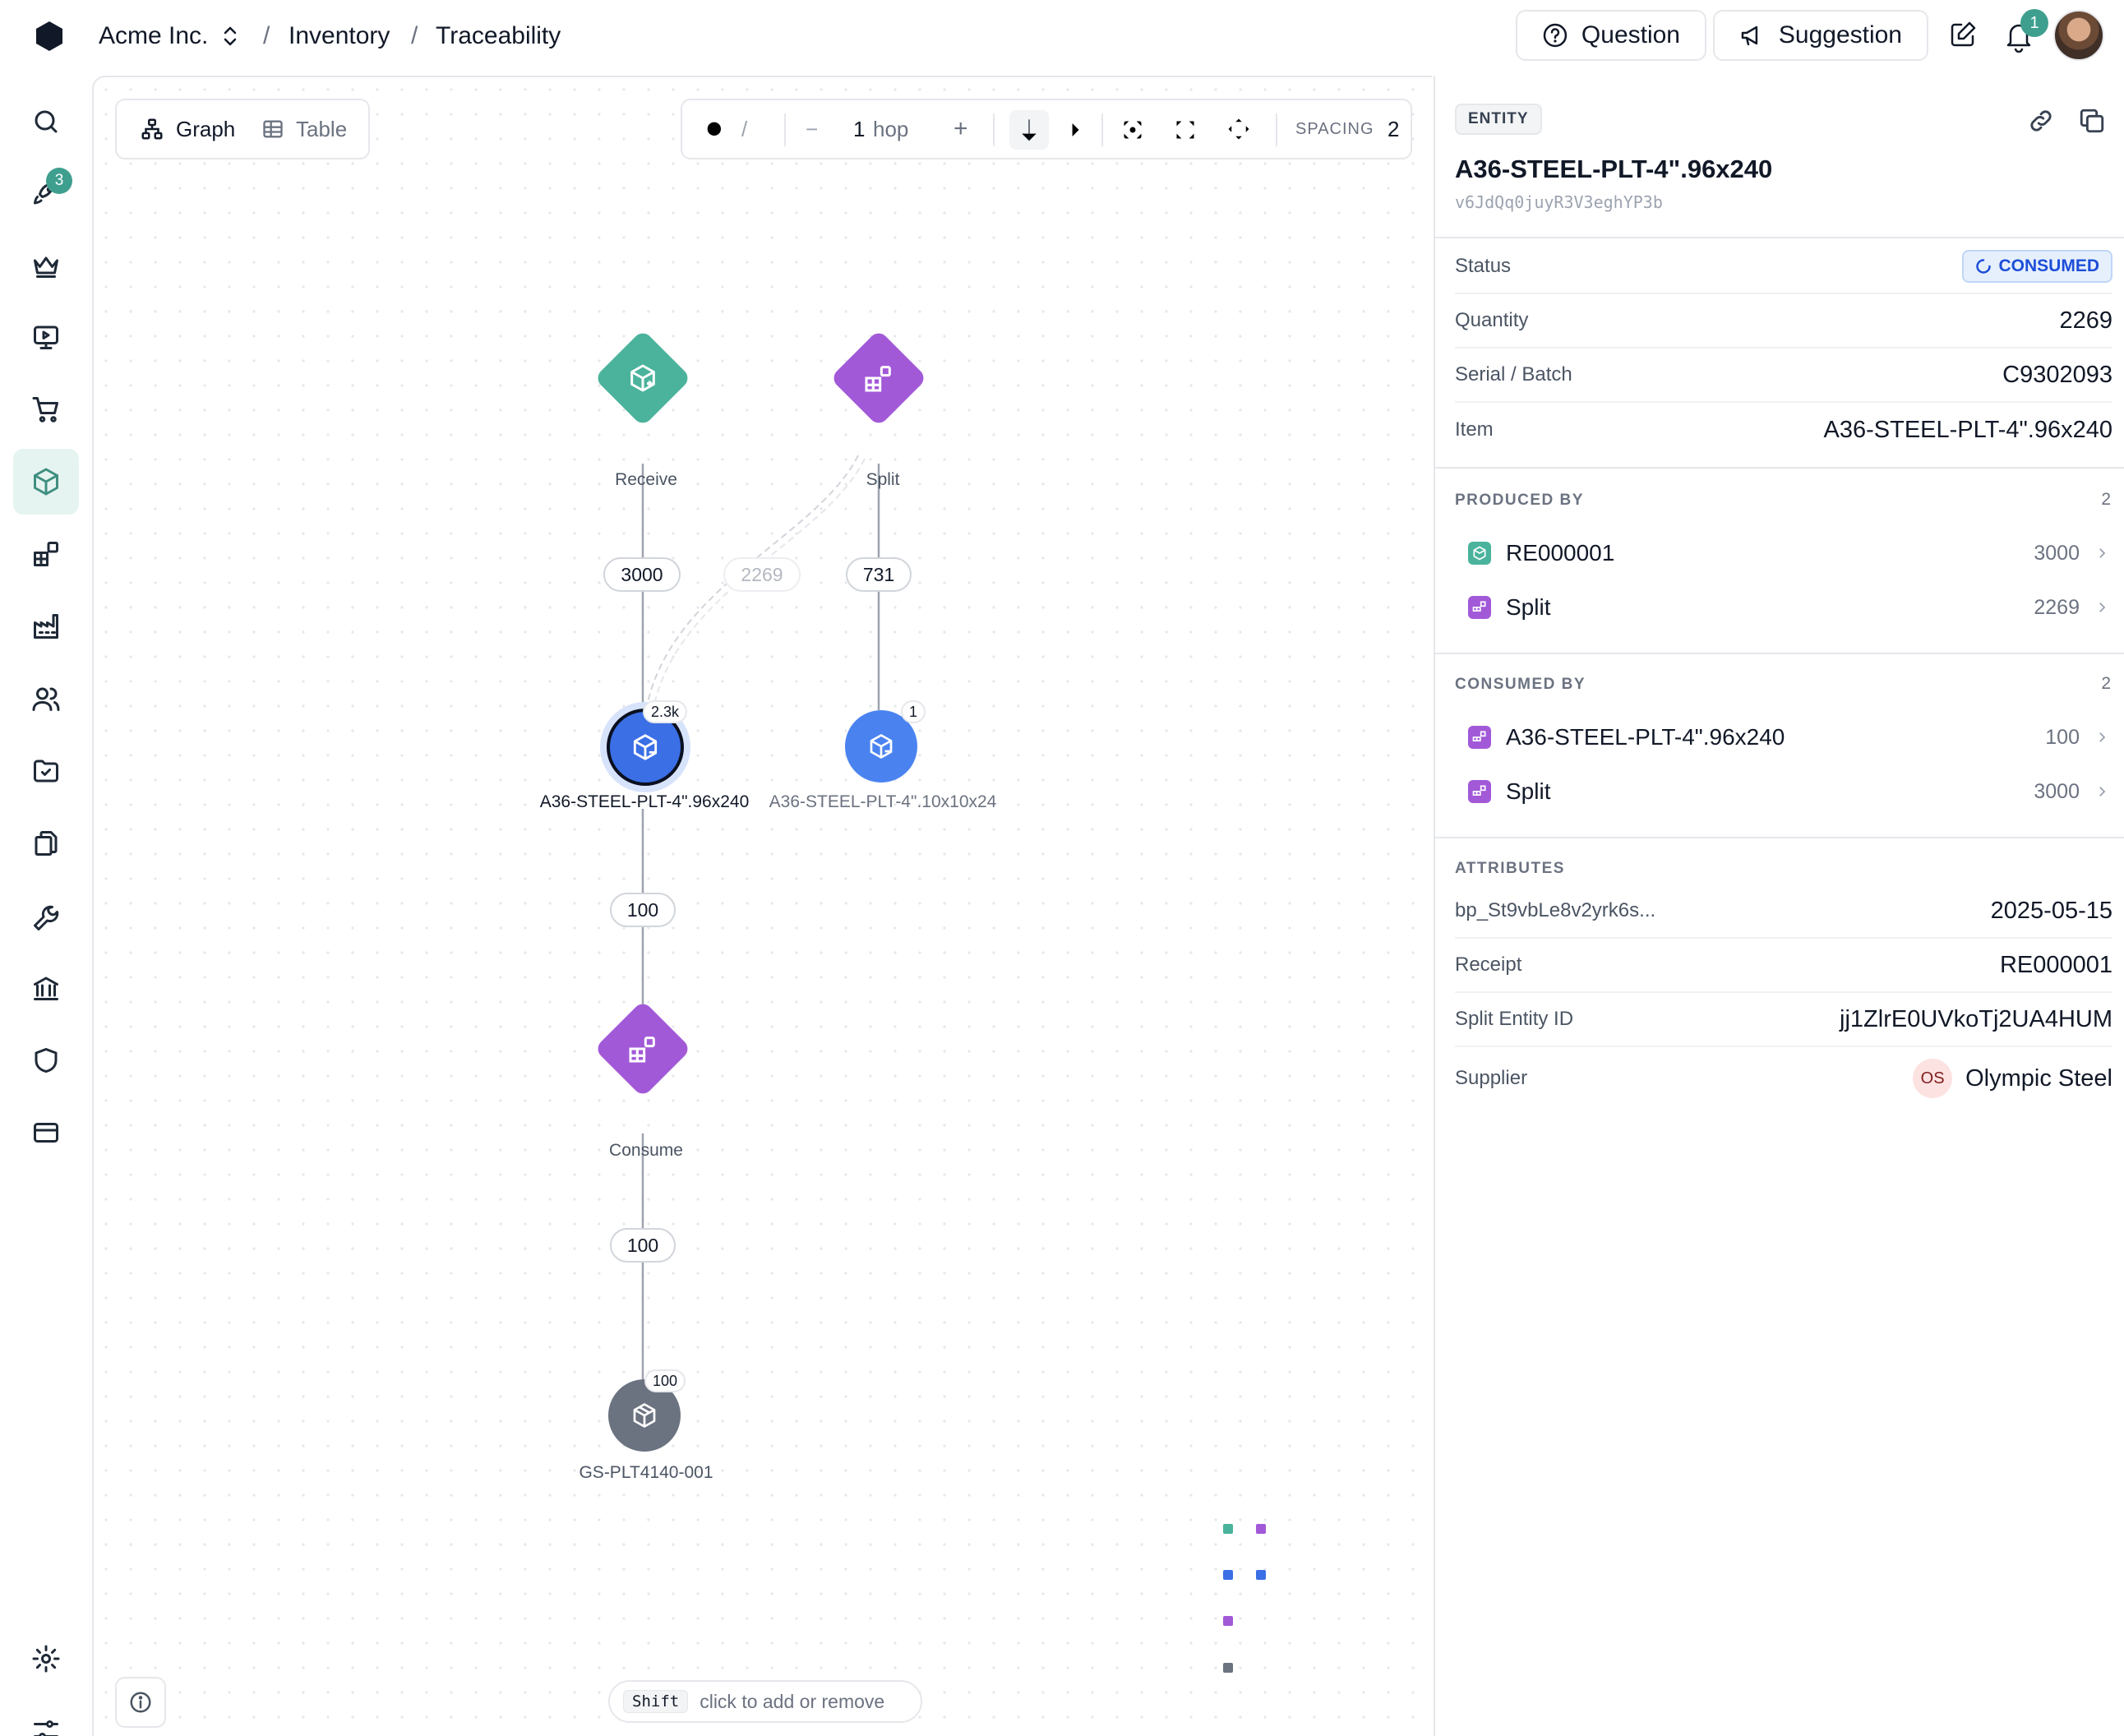 This screenshot has width=2124, height=1736. I want to click on sidebar-item-crown, so click(46, 266).